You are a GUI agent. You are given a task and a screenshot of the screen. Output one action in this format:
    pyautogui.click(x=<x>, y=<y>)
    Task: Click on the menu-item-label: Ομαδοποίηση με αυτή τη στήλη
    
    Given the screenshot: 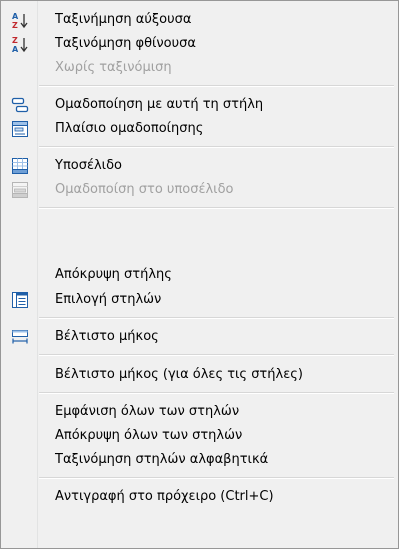 What is the action you would take?
    pyautogui.click(x=159, y=104)
    